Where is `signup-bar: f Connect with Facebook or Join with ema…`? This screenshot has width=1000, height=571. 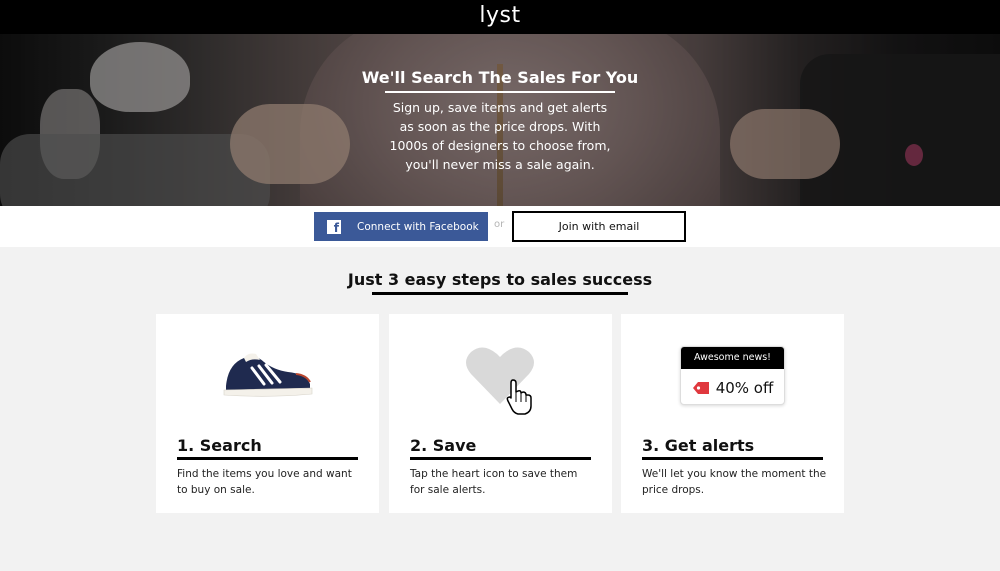 signup-bar: f Connect with Facebook or Join with ema… is located at coordinates (500, 226).